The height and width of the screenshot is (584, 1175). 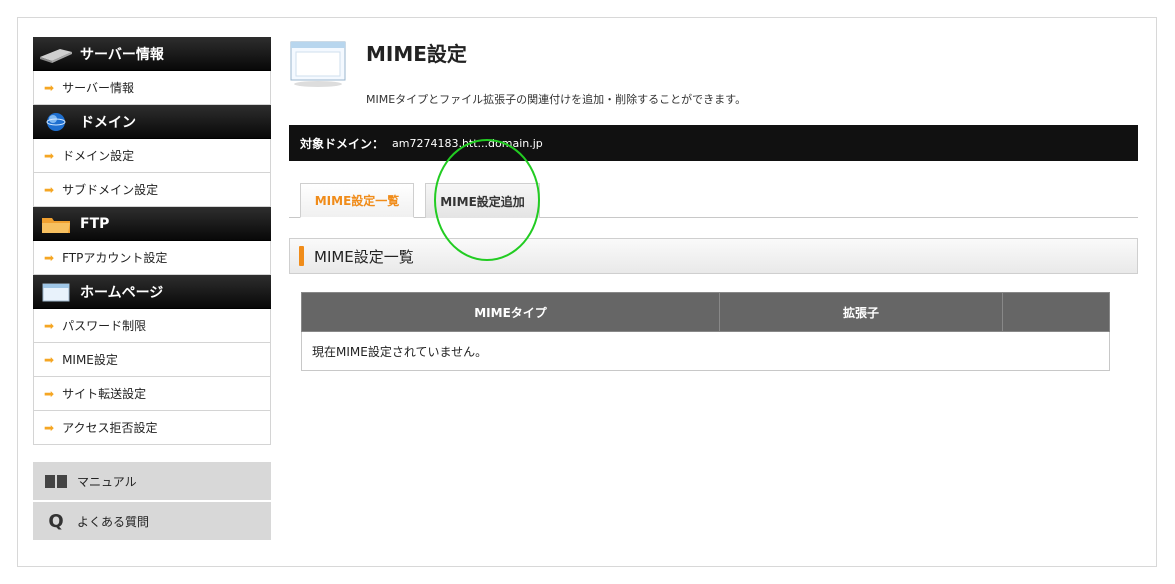 What do you see at coordinates (122, 54) in the screenshot?
I see `sidebar-section-title: サーバー情報` at bounding box center [122, 54].